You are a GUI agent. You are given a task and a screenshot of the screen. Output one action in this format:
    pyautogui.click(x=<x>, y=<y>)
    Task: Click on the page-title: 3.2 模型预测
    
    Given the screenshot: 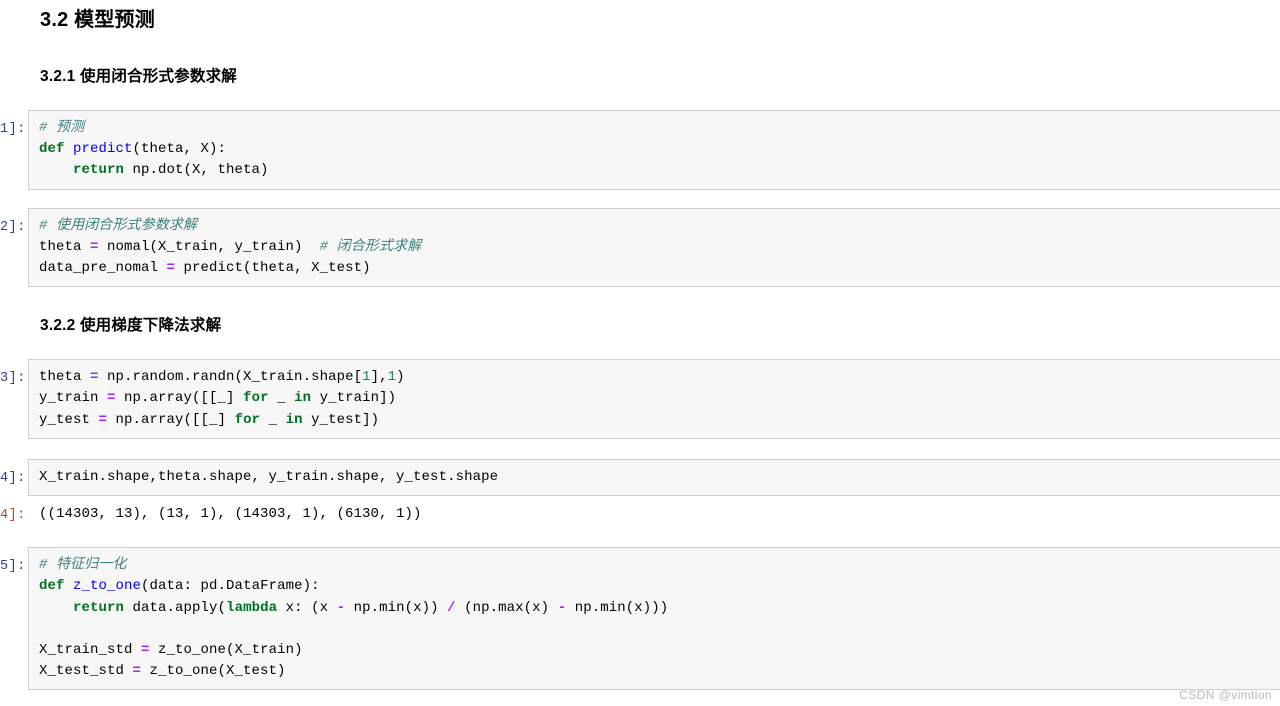 What is the action you would take?
    pyautogui.click(x=97, y=20)
    